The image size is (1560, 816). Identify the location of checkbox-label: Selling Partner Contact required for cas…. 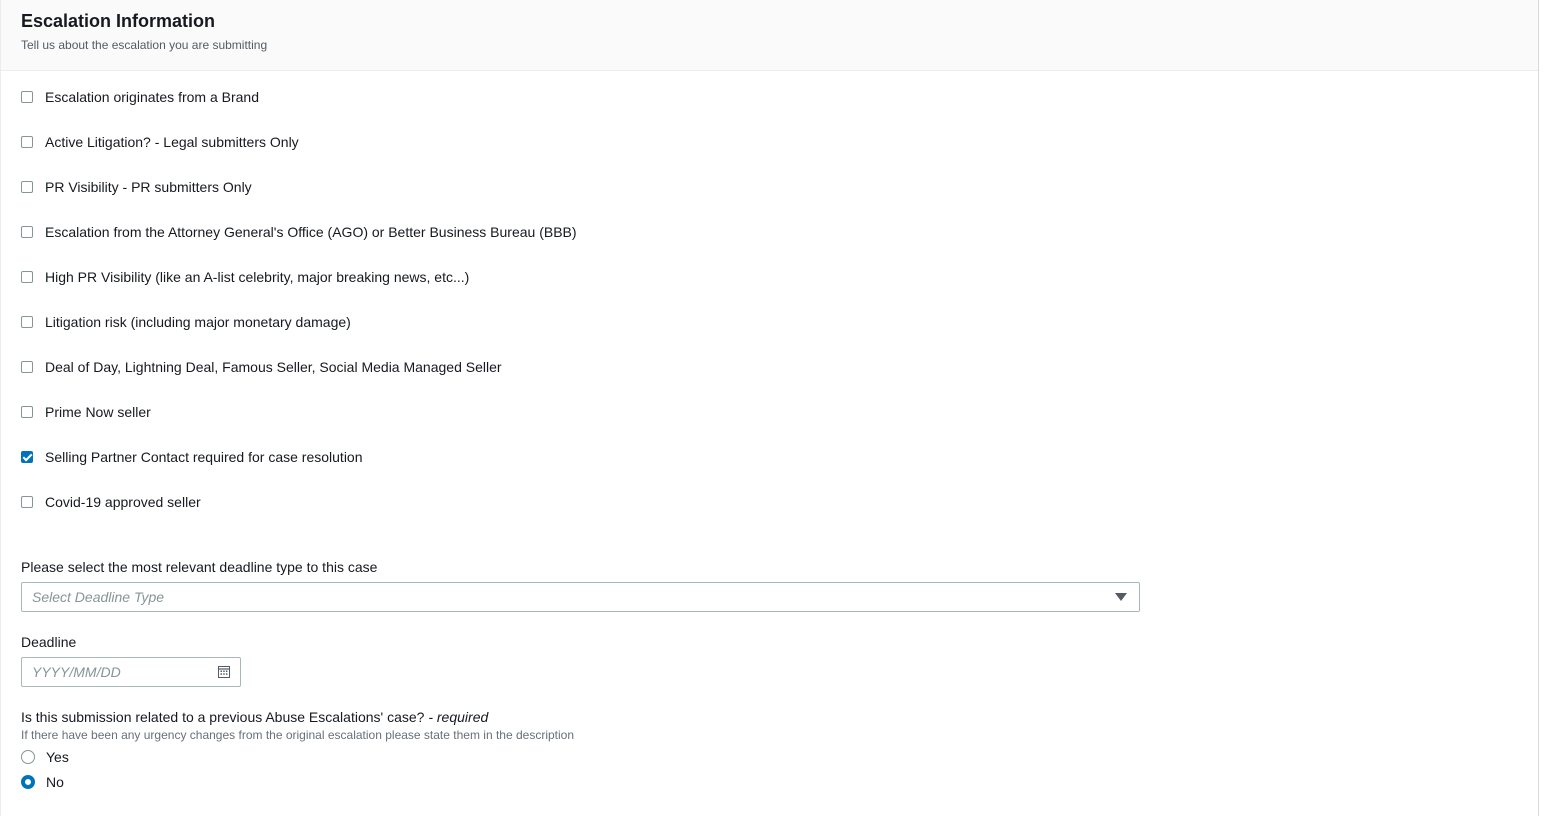
(204, 457).